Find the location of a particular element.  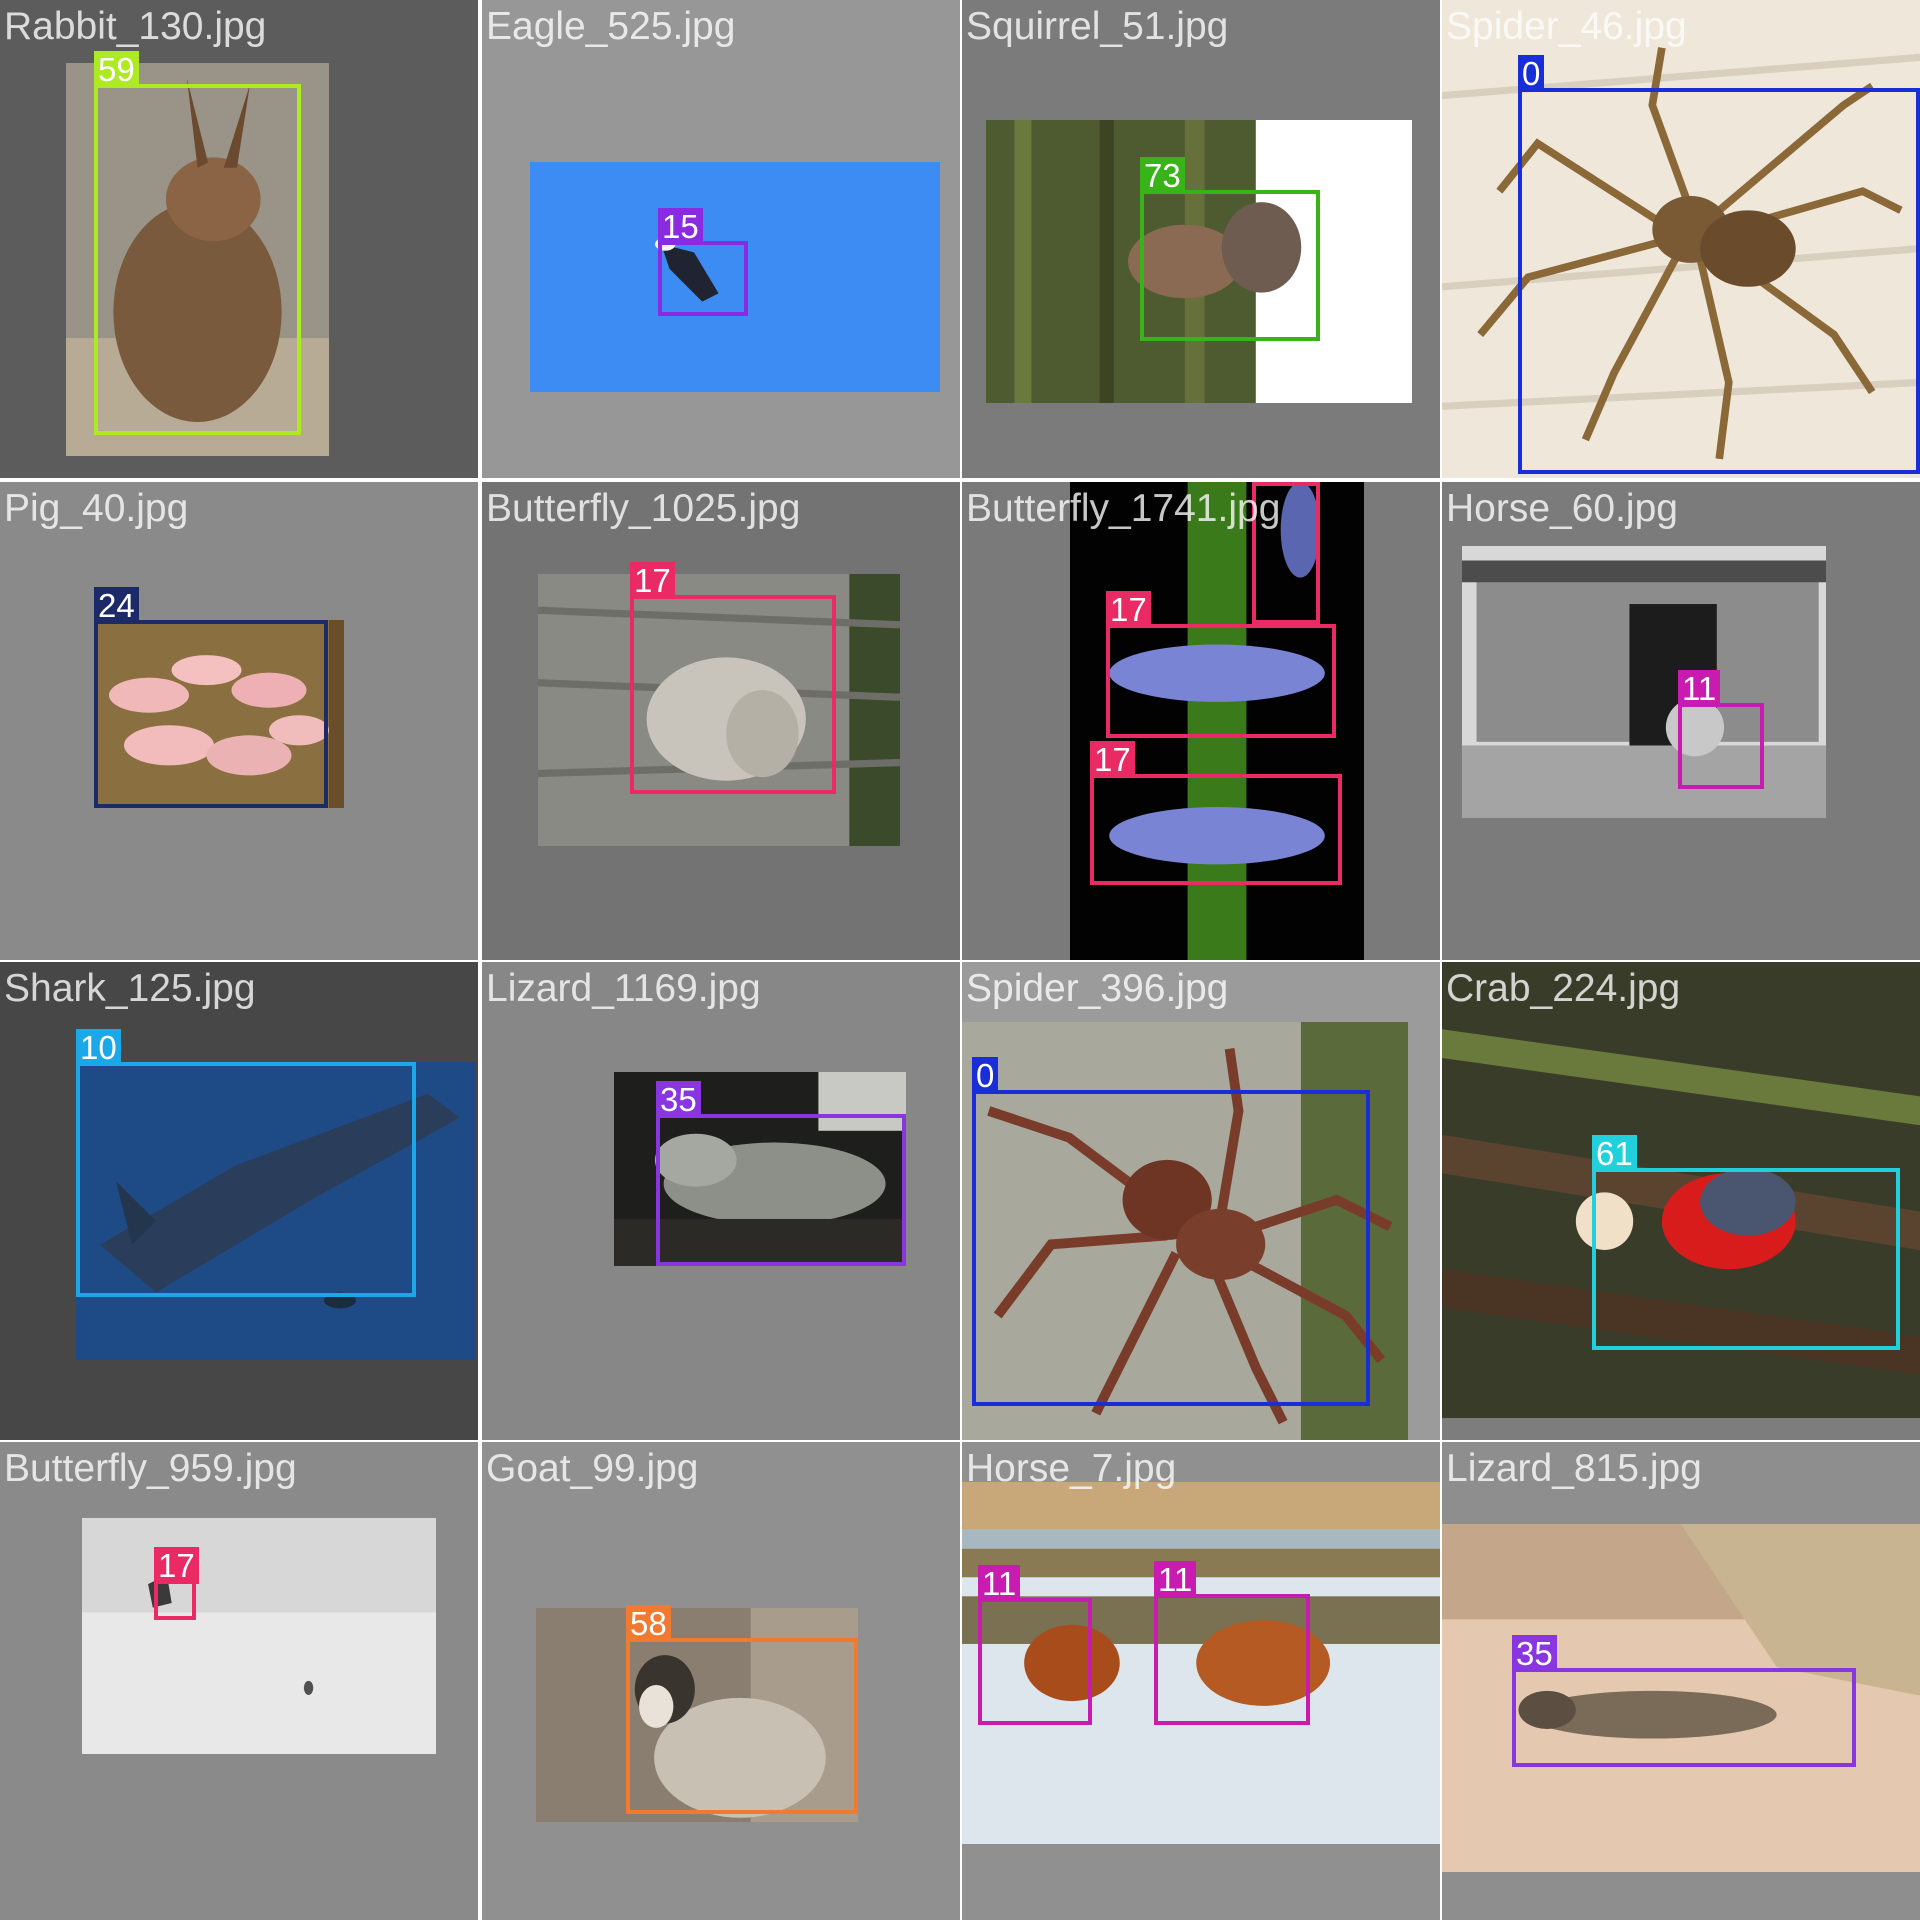

tile-squirrel-51: 73 Squirrel_51.jpg is located at coordinates (1201, 239).